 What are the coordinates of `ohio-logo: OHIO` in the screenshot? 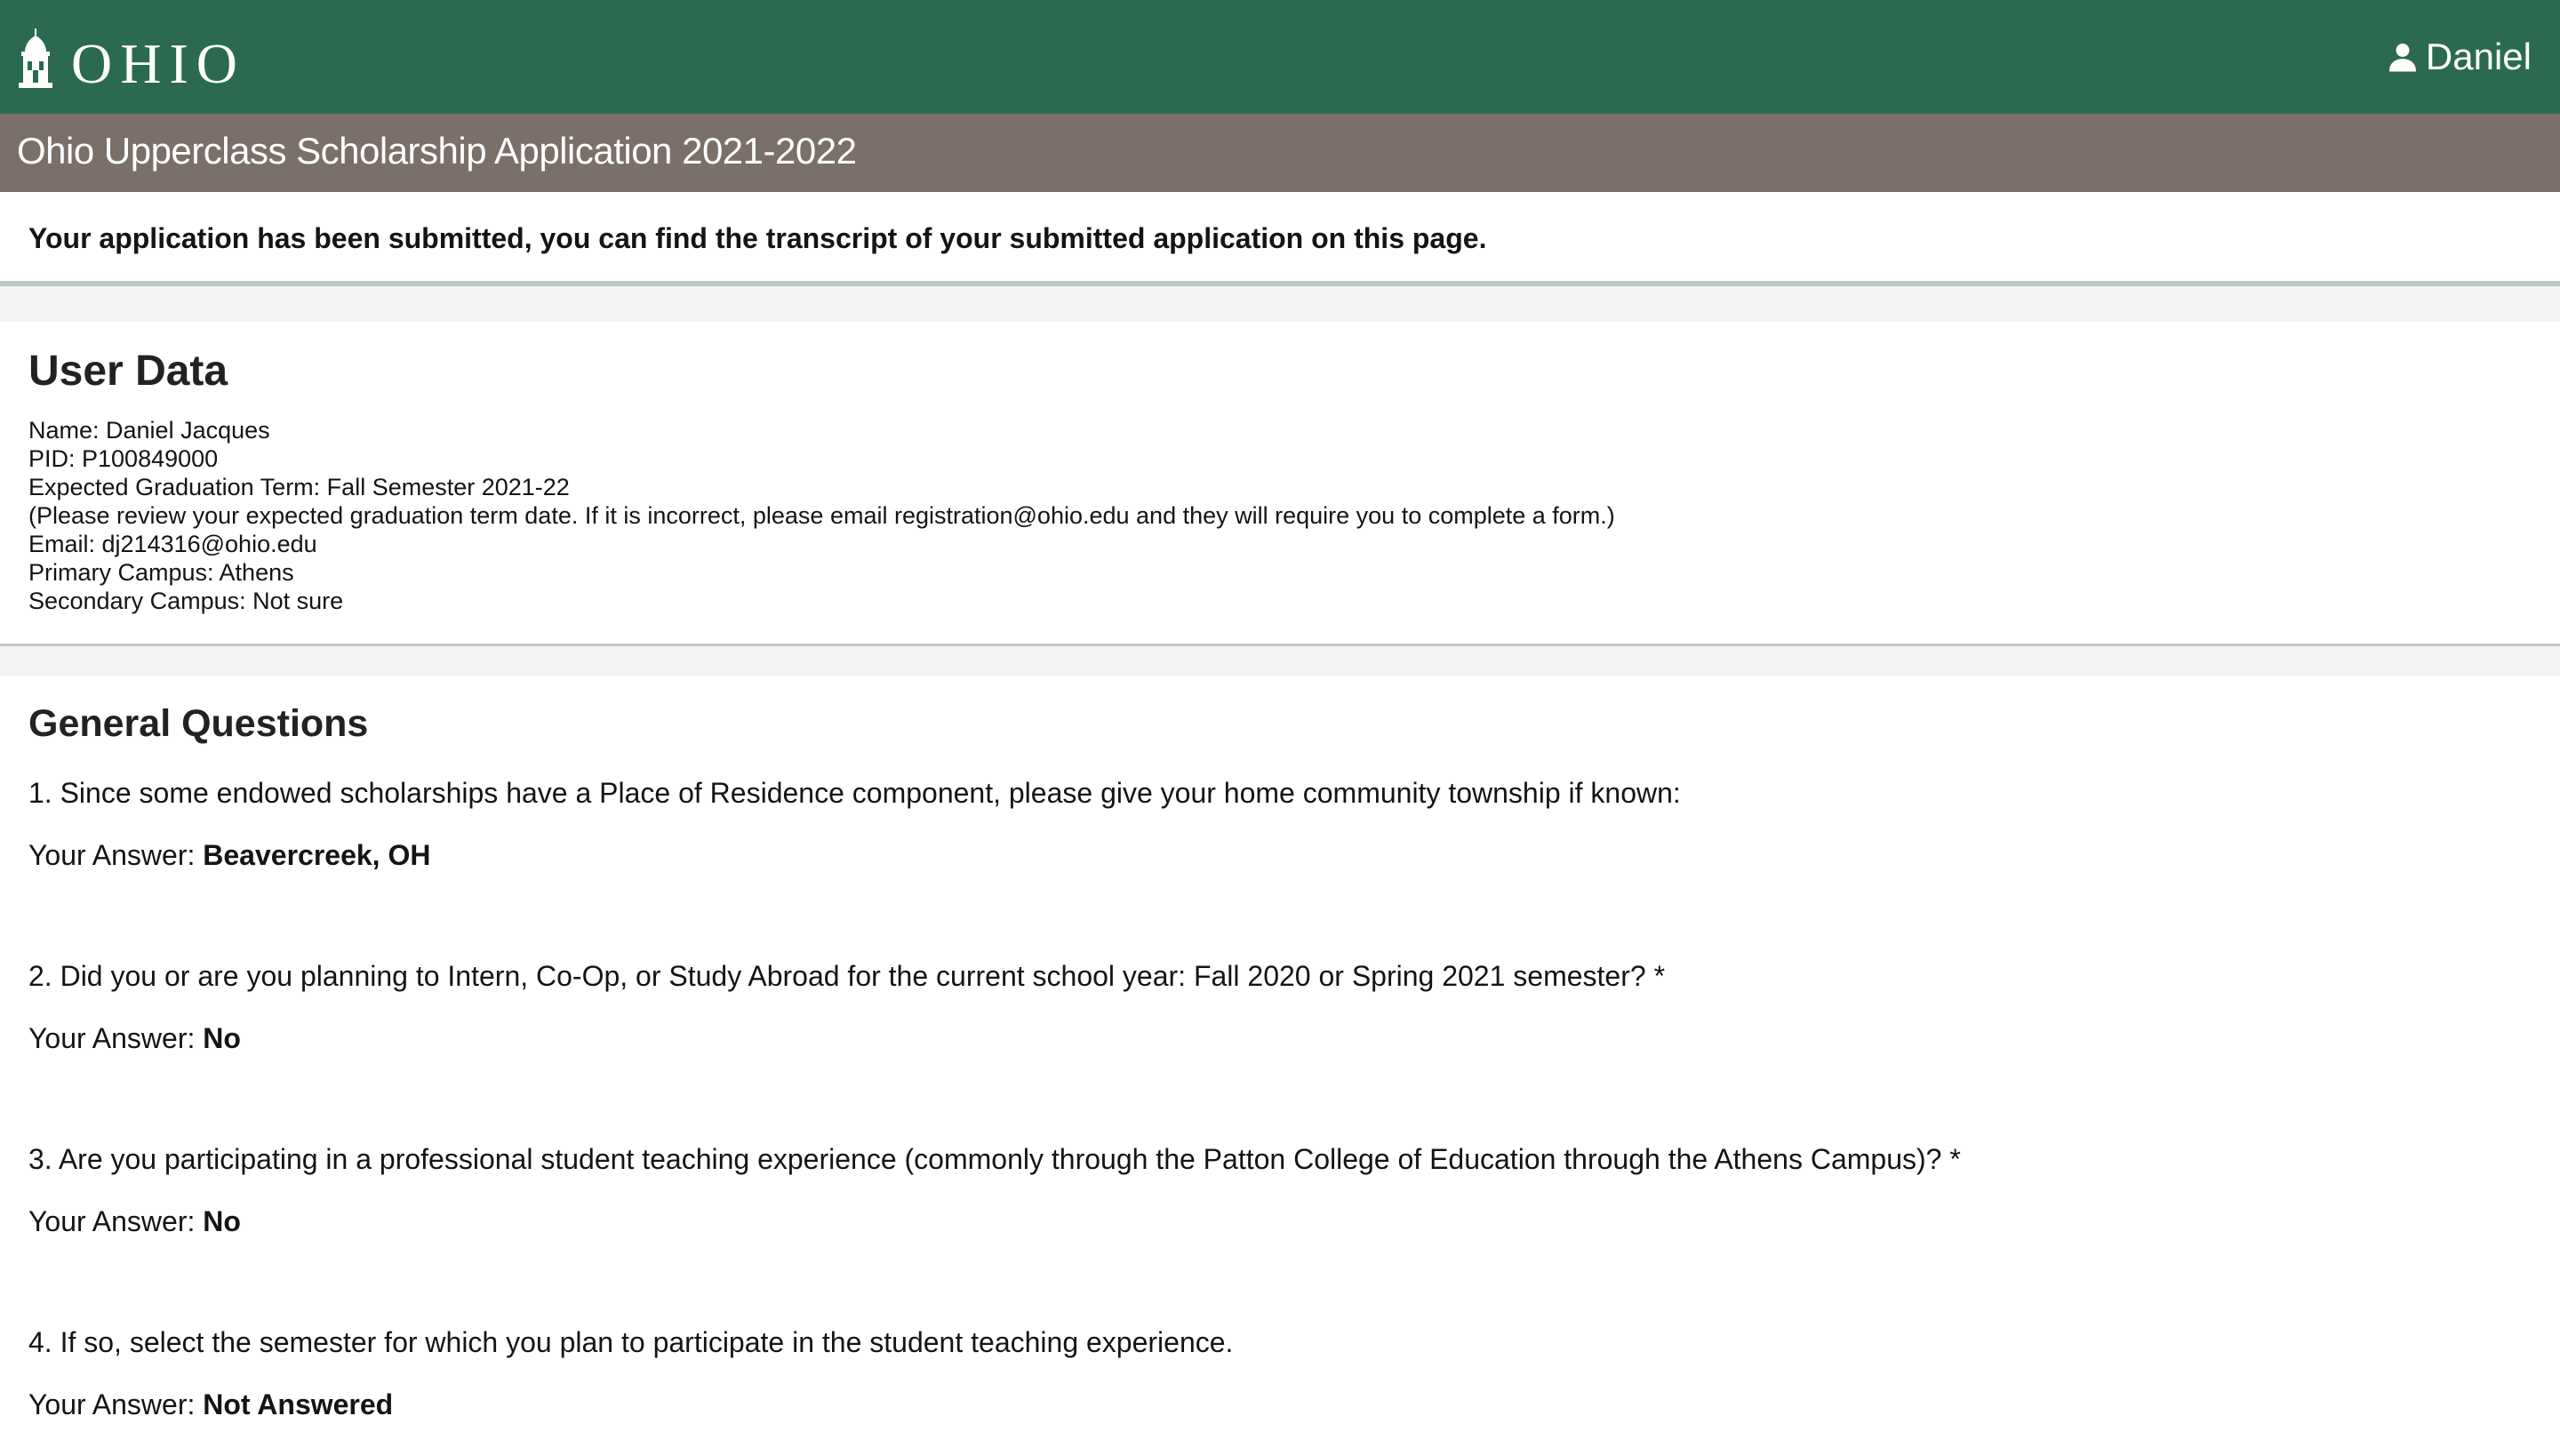 It's located at (130, 61).